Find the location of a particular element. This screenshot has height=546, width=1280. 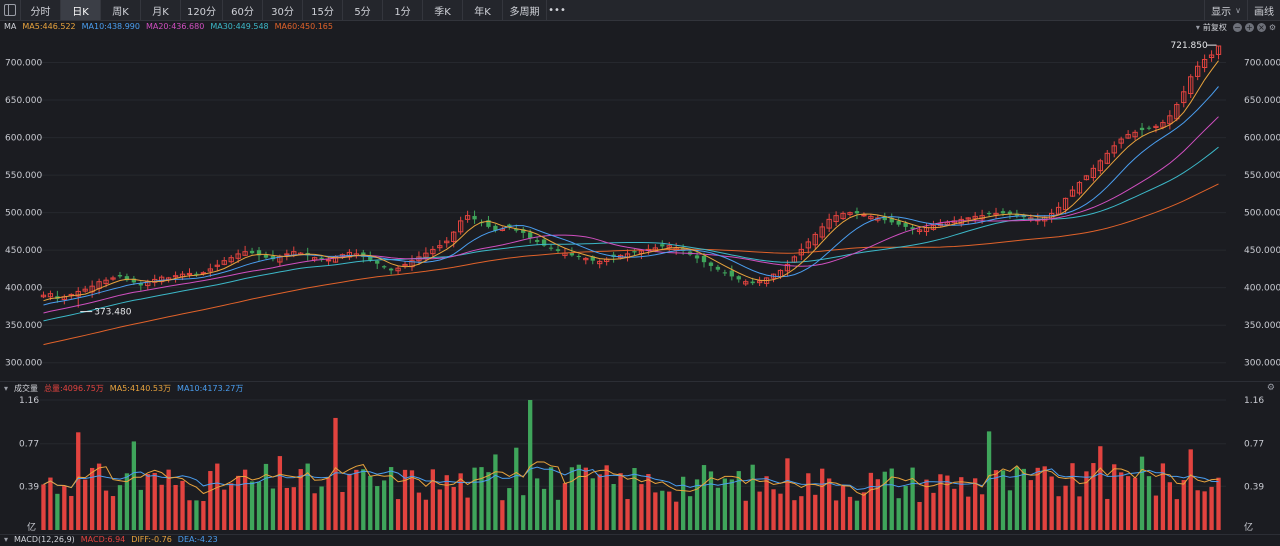

y-tick-label-left: 300.000 is located at coordinates (23, 364).